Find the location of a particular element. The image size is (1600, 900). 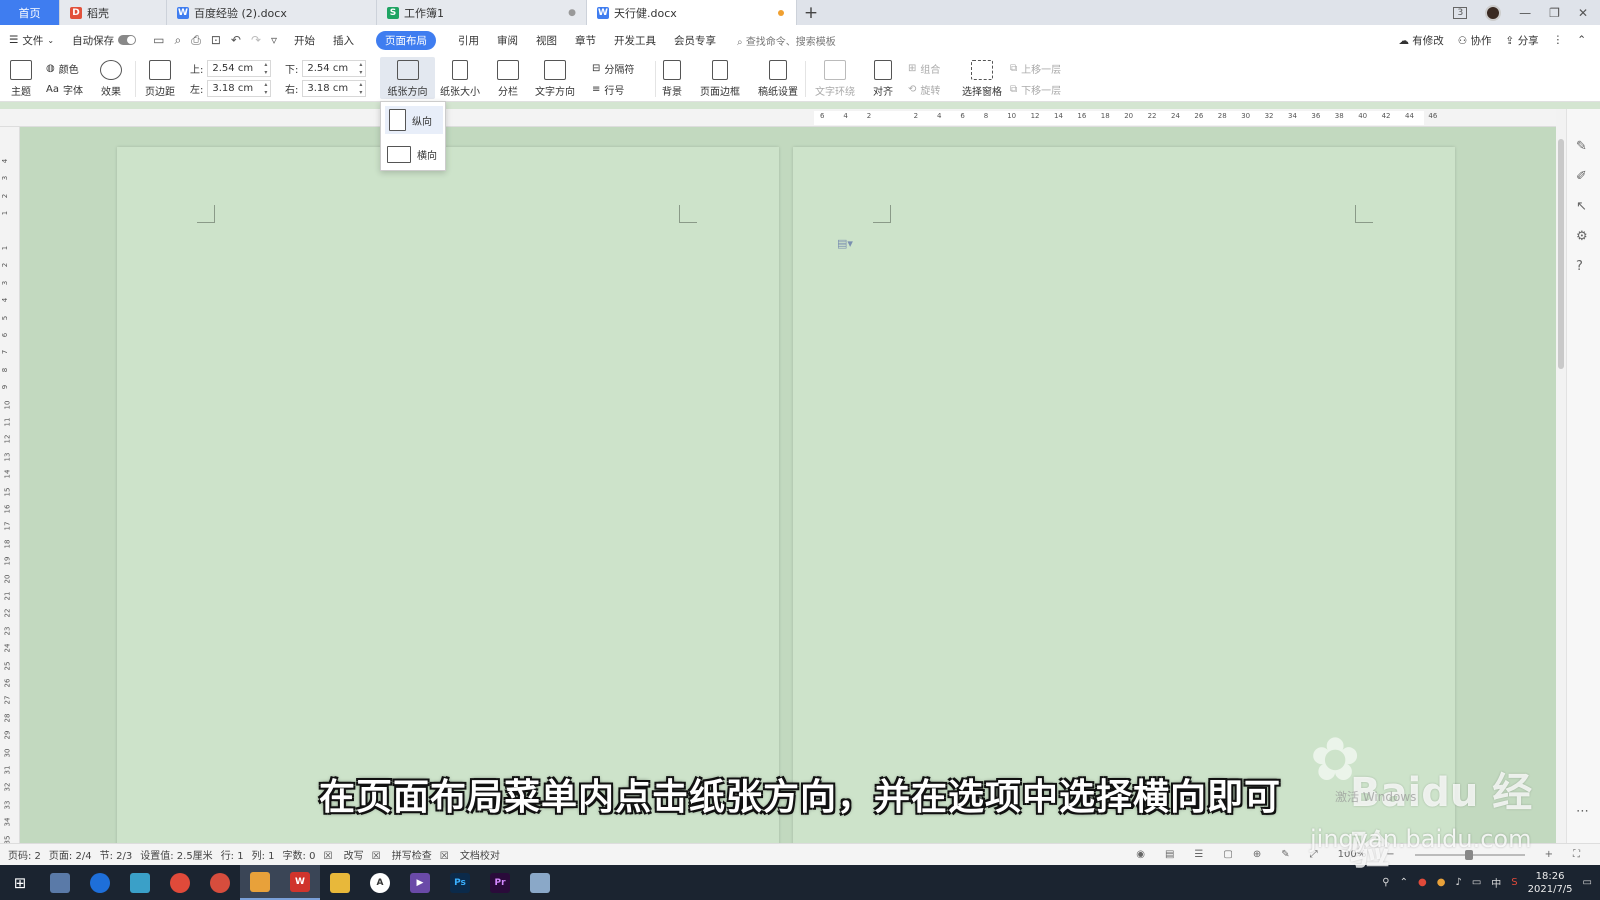

left-margin-field: 左: 3.18 cm is located at coordinates (231, 88).